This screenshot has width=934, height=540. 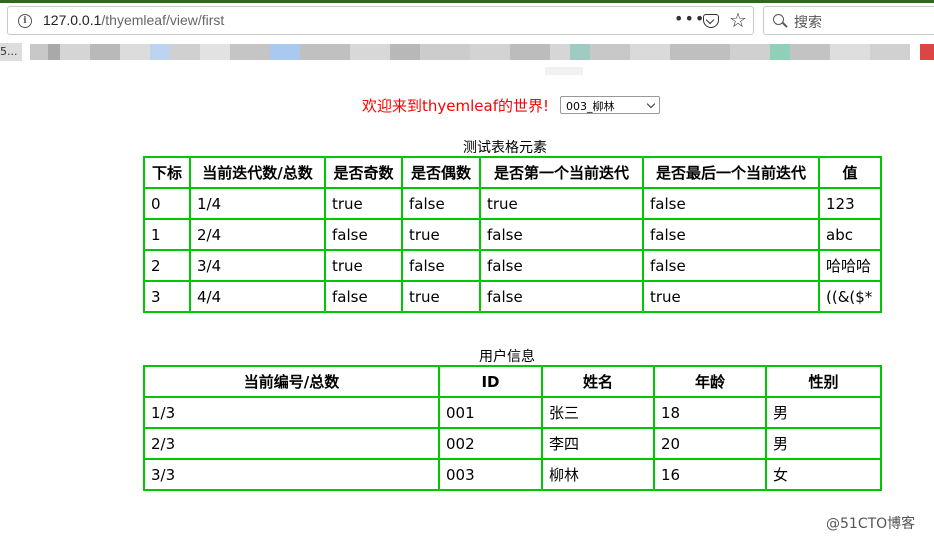 What do you see at coordinates (455, 106) in the screenshot?
I see `welcome-text: 欢迎来到thyemleaf的世界!` at bounding box center [455, 106].